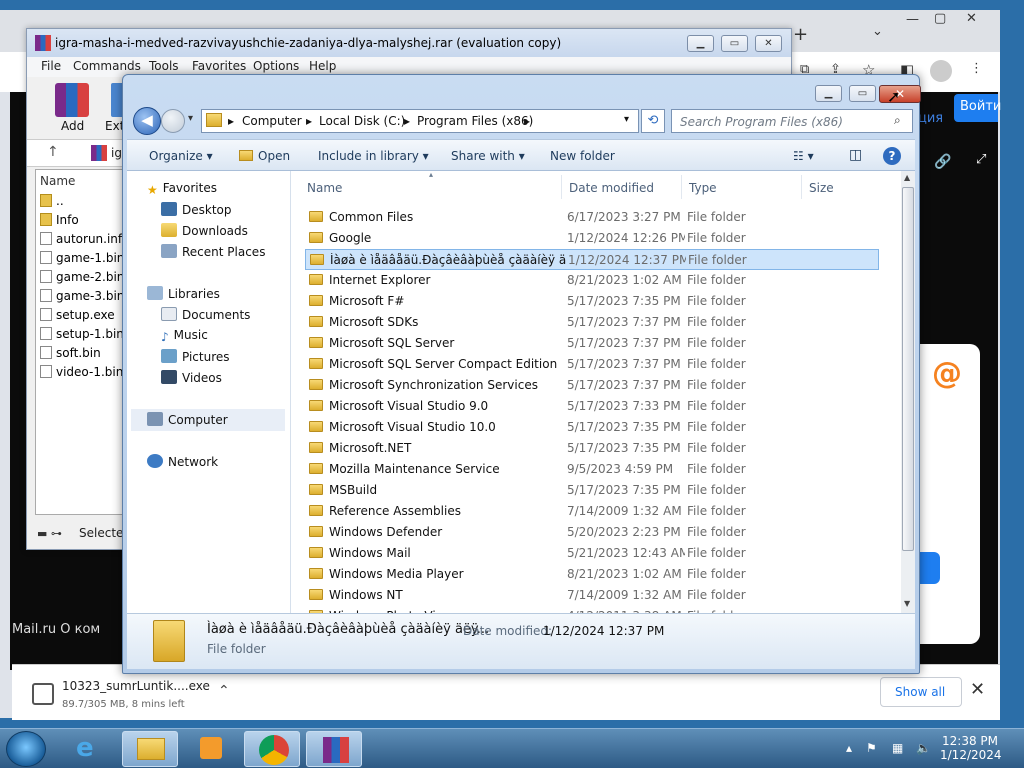  I want to click on nav-libraries: Libraries, so click(183, 293).